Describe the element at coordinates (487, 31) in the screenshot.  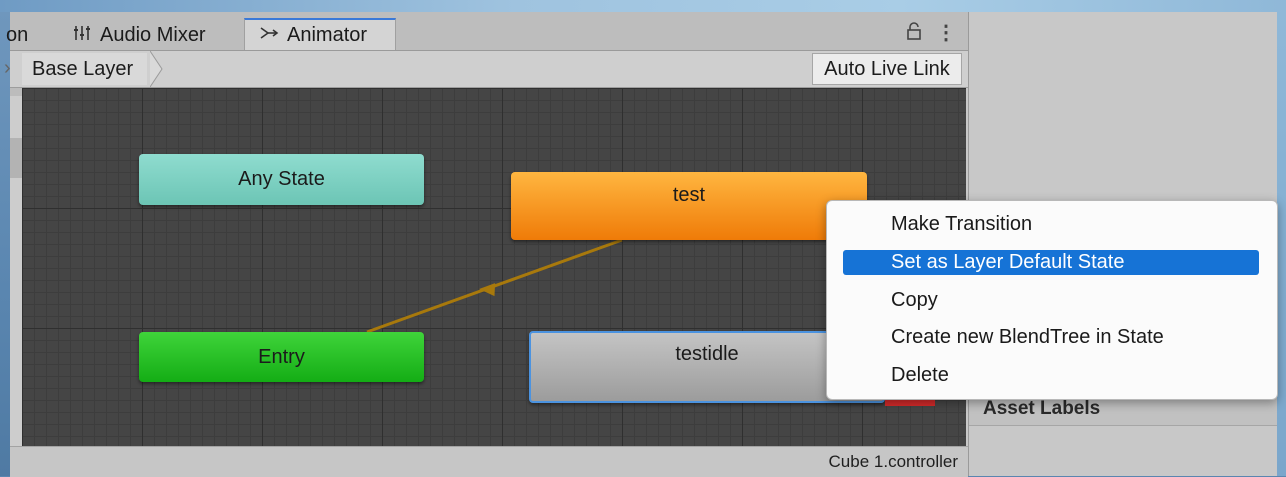
I see `tab-bar: on Audio Mixer Animator ⋮` at that location.